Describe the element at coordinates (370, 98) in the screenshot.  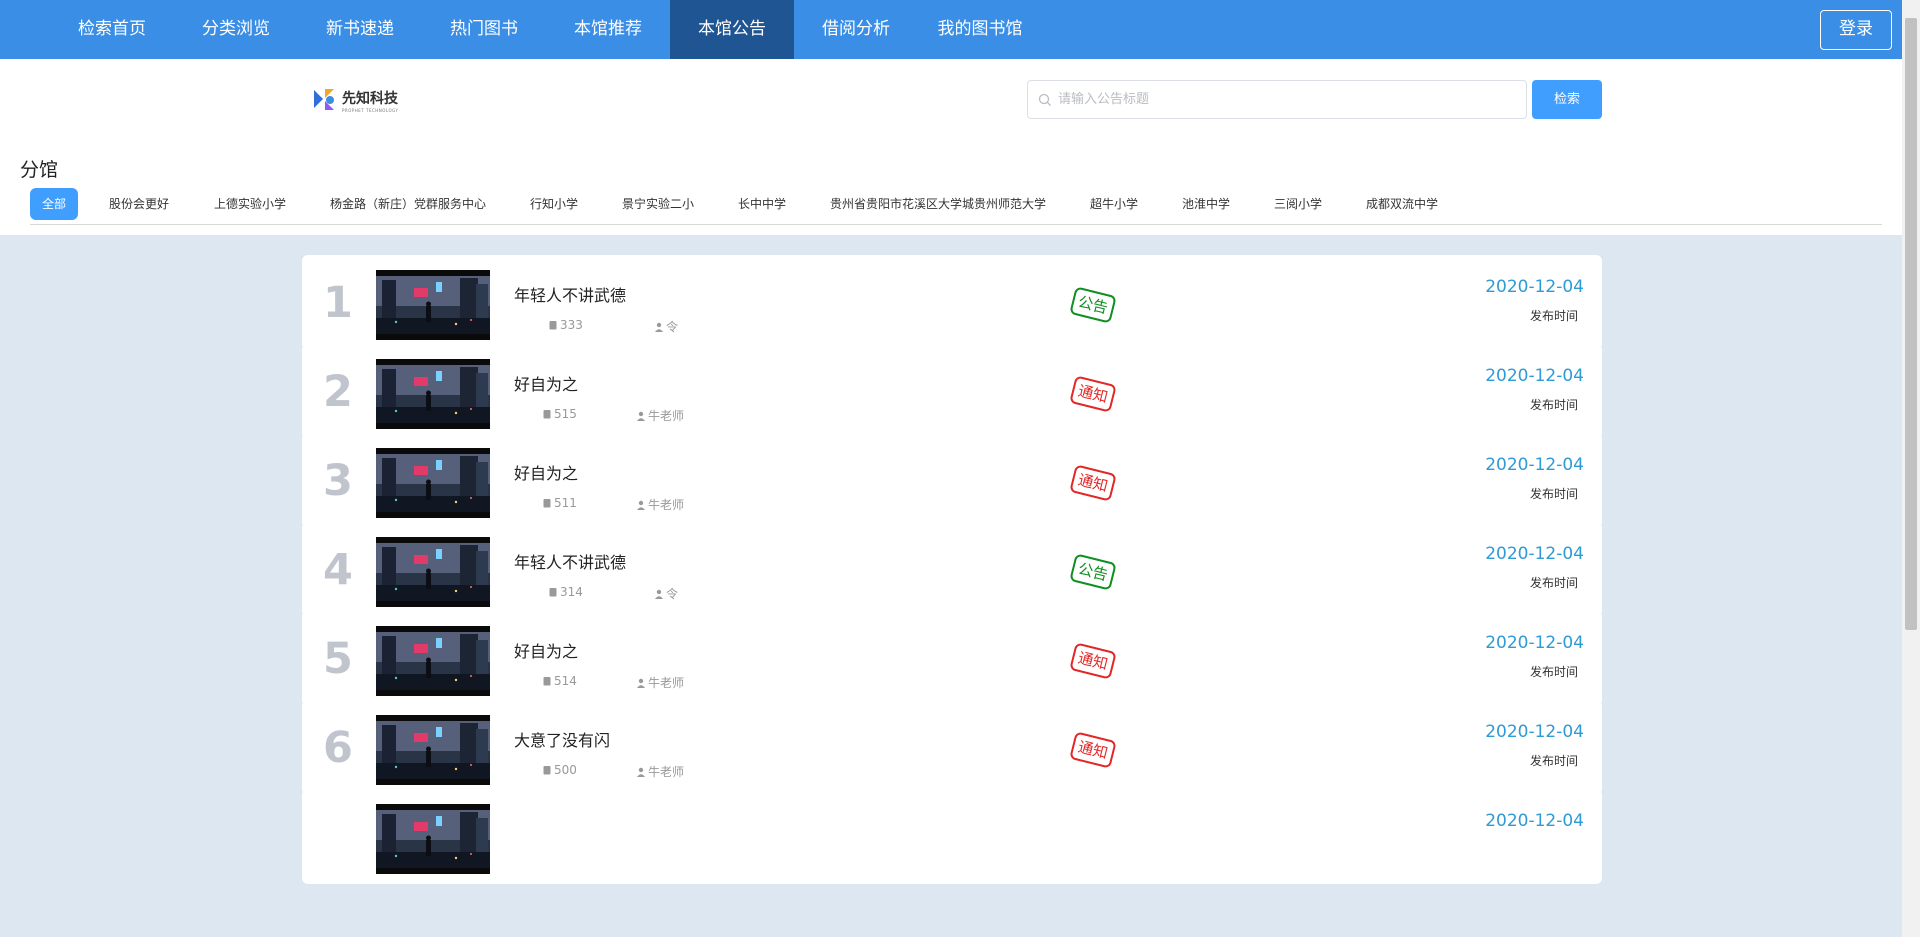
I see `logo-name: 先知科技` at that location.